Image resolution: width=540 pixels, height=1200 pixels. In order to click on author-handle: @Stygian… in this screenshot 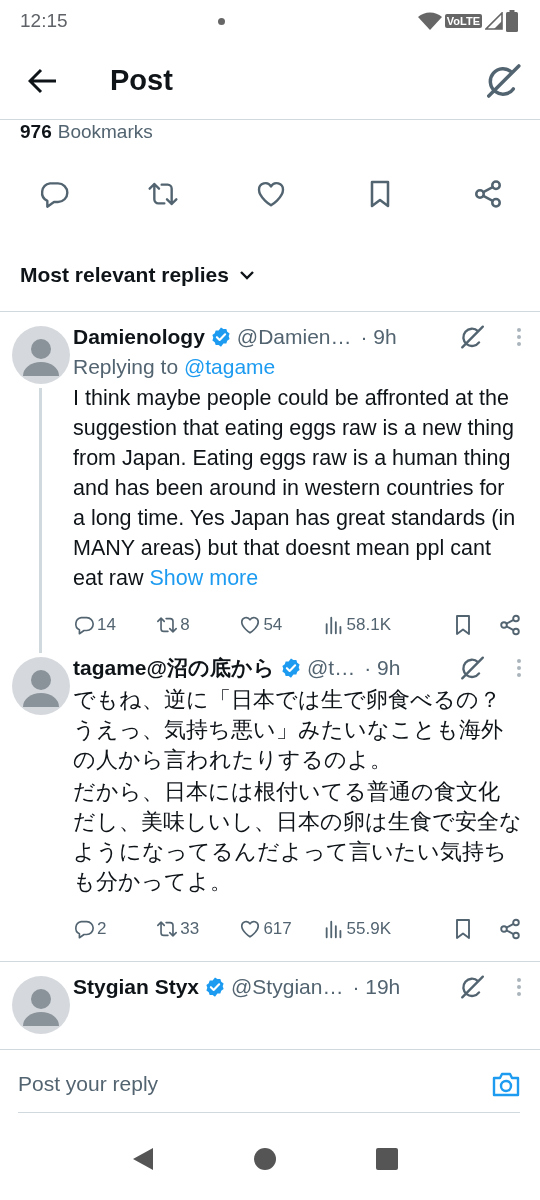, I will do `click(287, 987)`.